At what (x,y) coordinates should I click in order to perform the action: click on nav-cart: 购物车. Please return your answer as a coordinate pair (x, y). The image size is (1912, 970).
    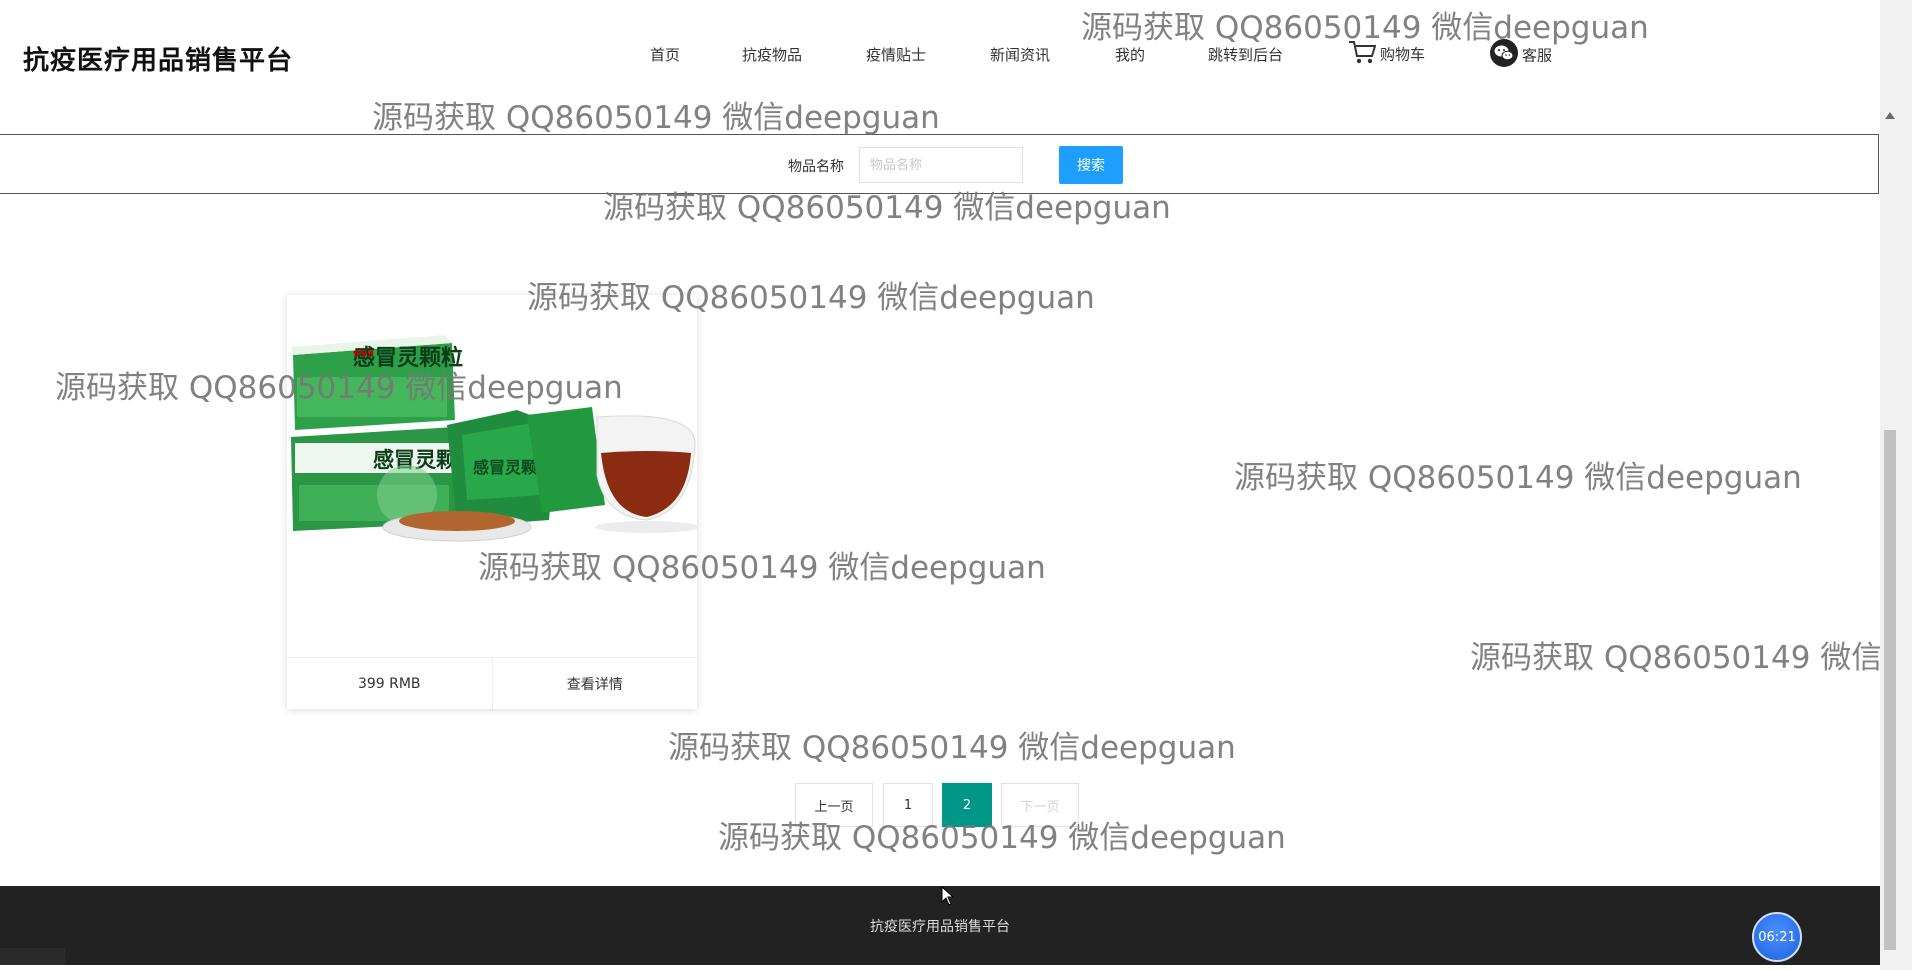
    Looking at the image, I should click on (1386, 54).